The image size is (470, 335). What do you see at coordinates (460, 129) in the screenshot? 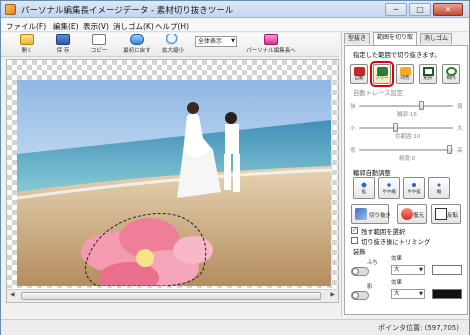
I see `large-label: 大` at bounding box center [460, 129].